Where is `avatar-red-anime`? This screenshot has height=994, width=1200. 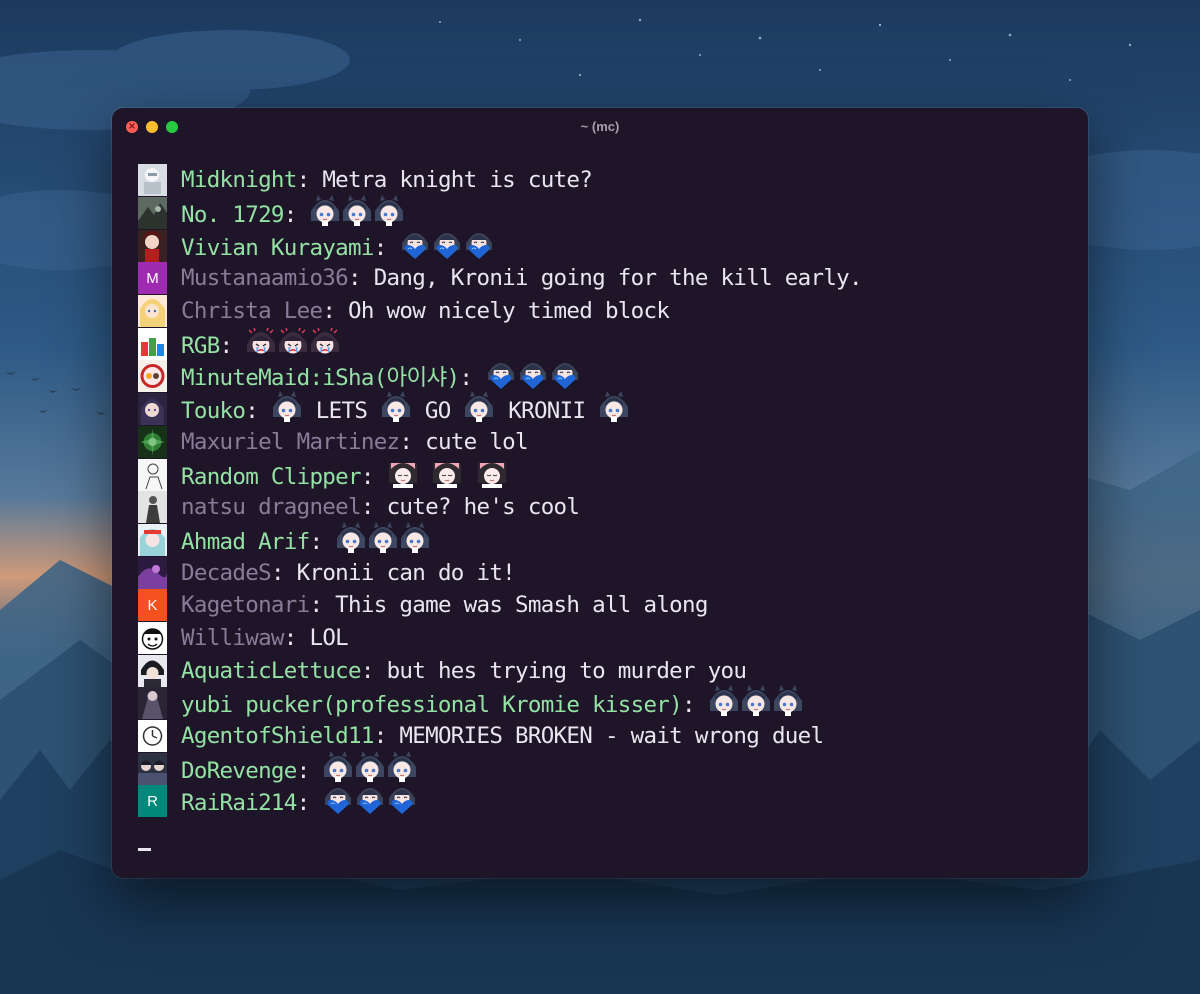 avatar-red-anime is located at coordinates (152, 245).